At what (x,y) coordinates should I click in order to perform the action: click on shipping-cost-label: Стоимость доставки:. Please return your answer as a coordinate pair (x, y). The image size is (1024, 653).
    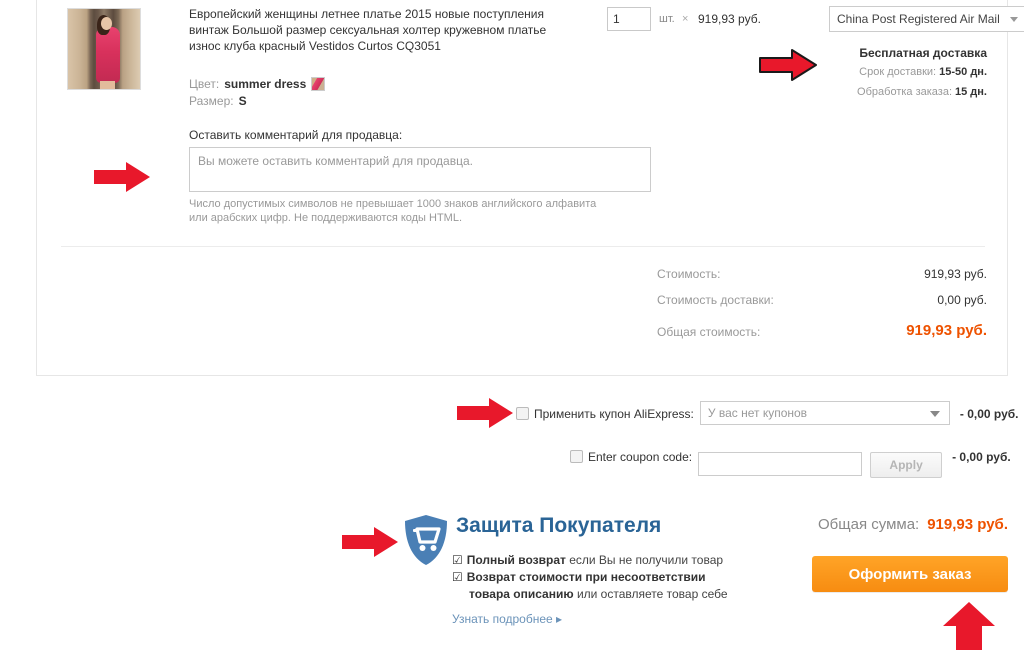
    Looking at the image, I should click on (715, 300).